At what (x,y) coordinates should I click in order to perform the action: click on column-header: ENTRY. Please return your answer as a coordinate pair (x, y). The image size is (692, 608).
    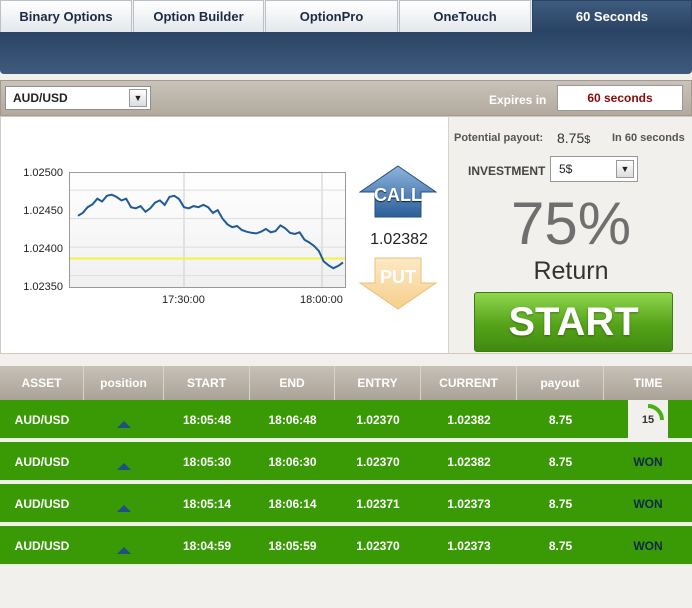
    Looking at the image, I should click on (378, 383).